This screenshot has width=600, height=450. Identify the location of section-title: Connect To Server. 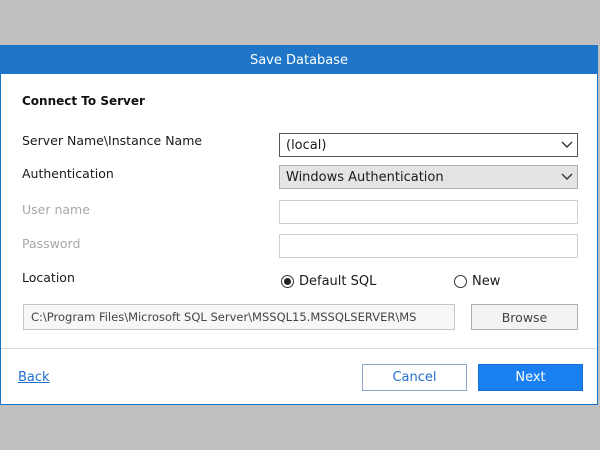
(83, 101).